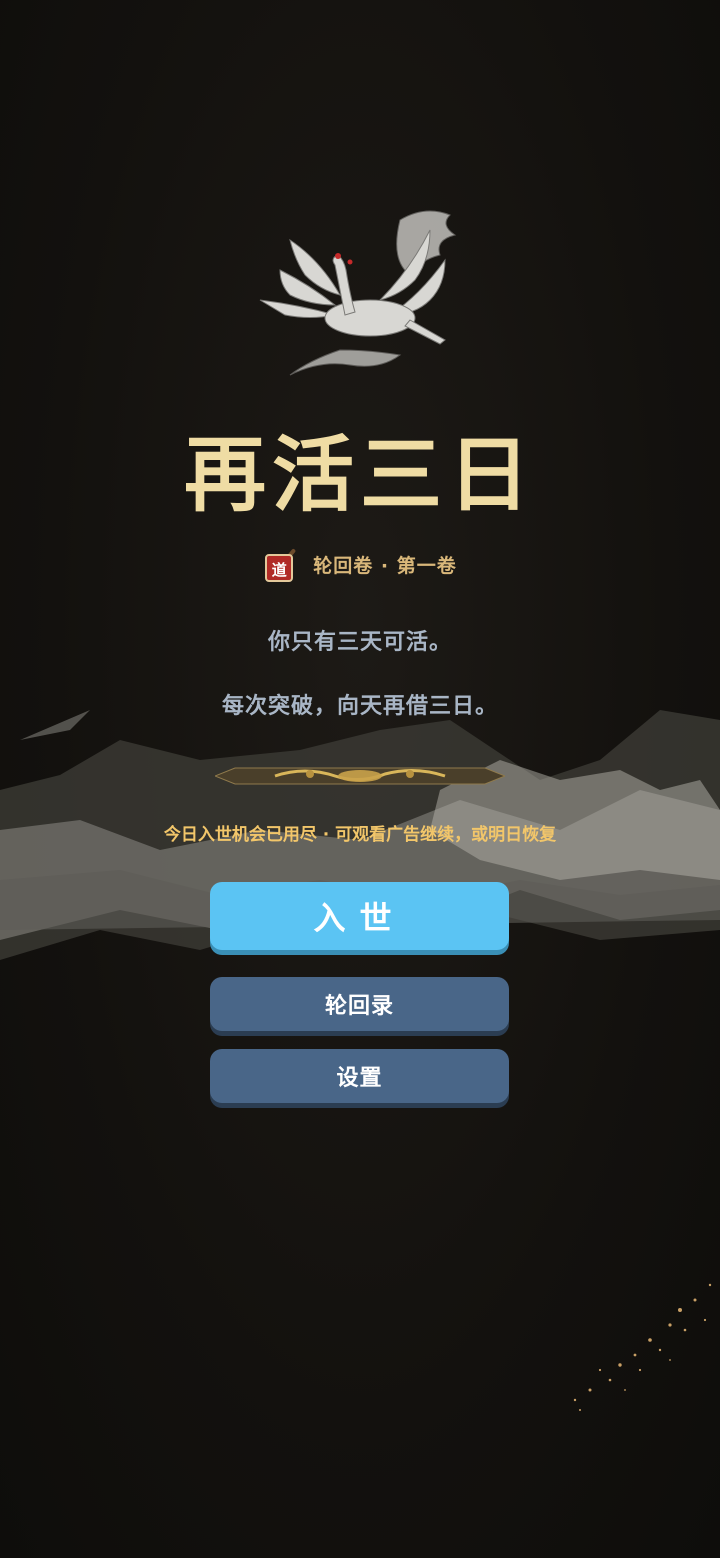 Image resolution: width=720 pixels, height=1558 pixels. I want to click on settings-button: 设置, so click(359, 1076).